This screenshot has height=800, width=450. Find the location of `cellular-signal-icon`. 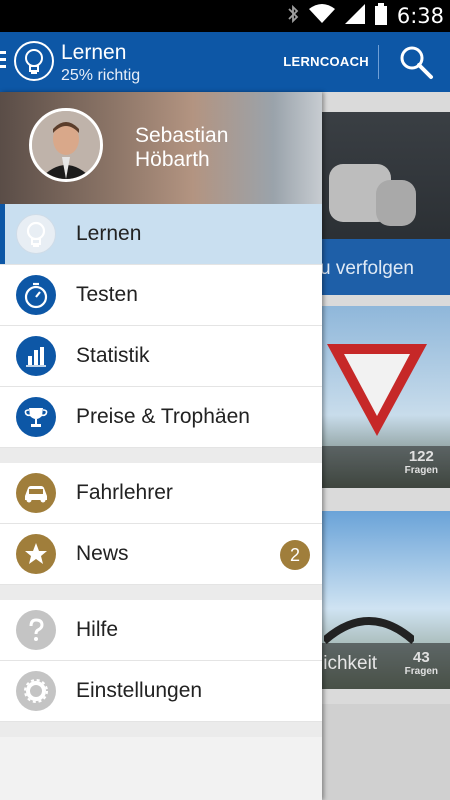

cellular-signal-icon is located at coordinates (354, 16).